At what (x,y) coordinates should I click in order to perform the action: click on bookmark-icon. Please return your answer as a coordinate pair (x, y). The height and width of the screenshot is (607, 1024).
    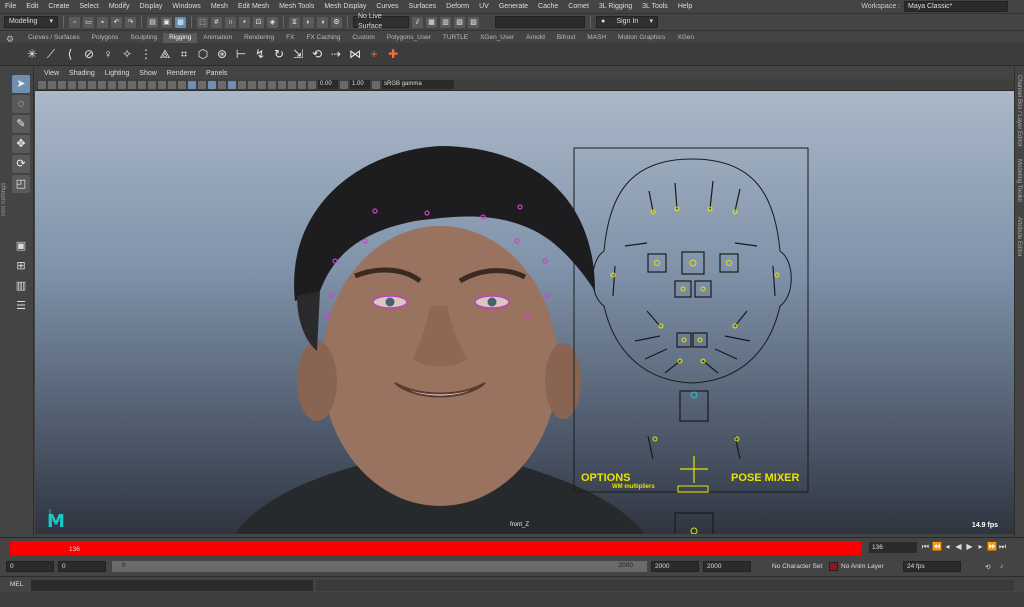
    Looking at the image, I should click on (62, 84).